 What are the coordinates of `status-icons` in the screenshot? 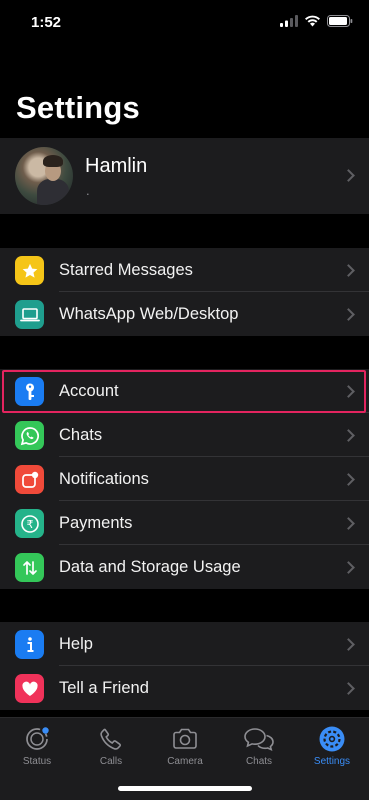 It's located at (316, 21).